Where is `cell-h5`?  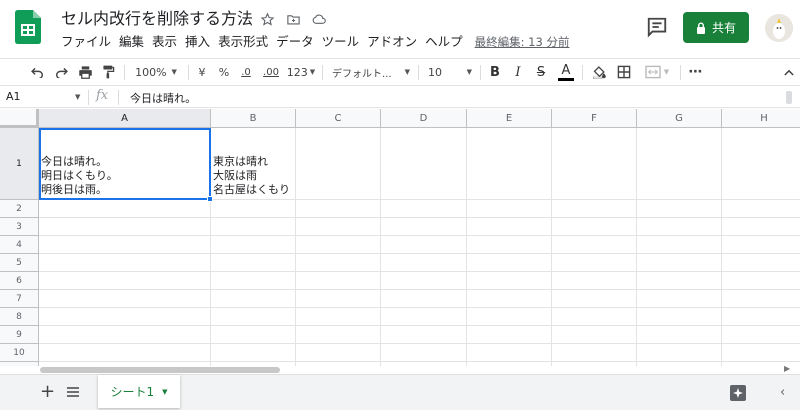 cell-h5 is located at coordinates (761, 263).